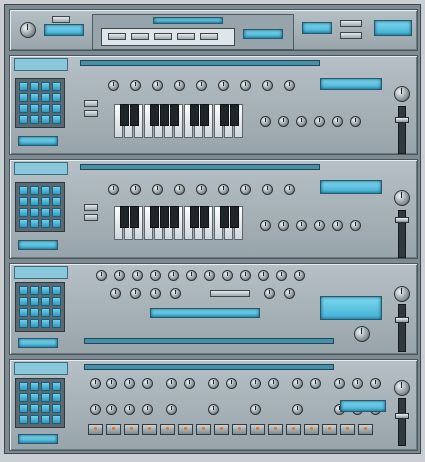  I want to click on module-3-select-button, so click(230, 293).